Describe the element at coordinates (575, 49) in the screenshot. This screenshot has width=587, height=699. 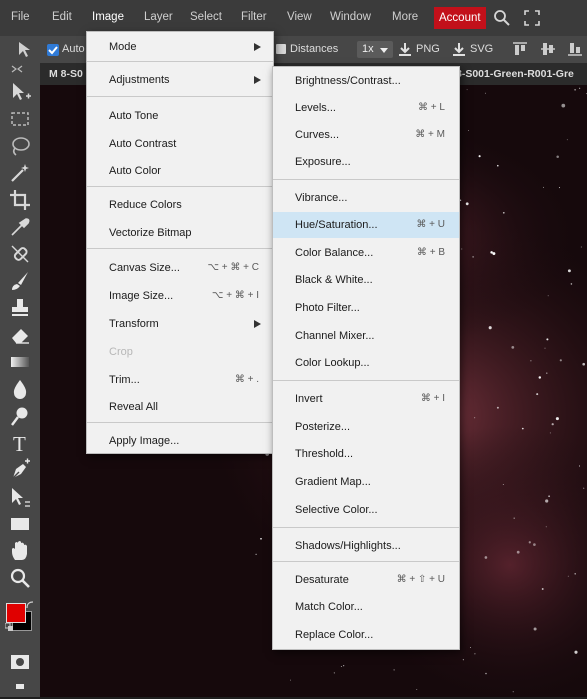
I see `align-bottom-icon` at that location.